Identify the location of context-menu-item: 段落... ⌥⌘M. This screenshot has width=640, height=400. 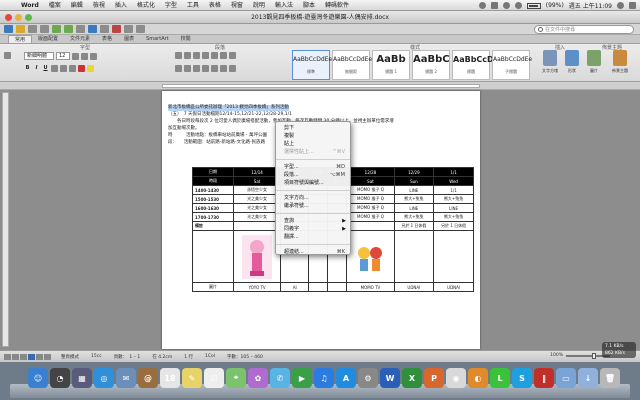
(313, 175).